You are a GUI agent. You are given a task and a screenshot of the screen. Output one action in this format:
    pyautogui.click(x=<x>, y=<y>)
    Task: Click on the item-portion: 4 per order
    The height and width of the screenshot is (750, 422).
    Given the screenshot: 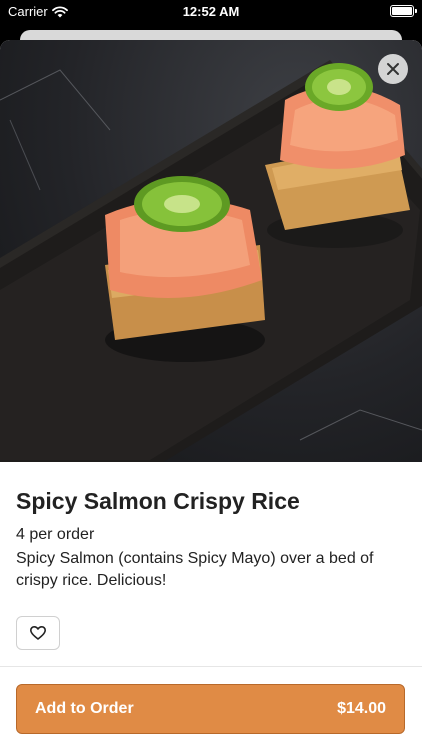 What is the action you would take?
    pyautogui.click(x=55, y=534)
    